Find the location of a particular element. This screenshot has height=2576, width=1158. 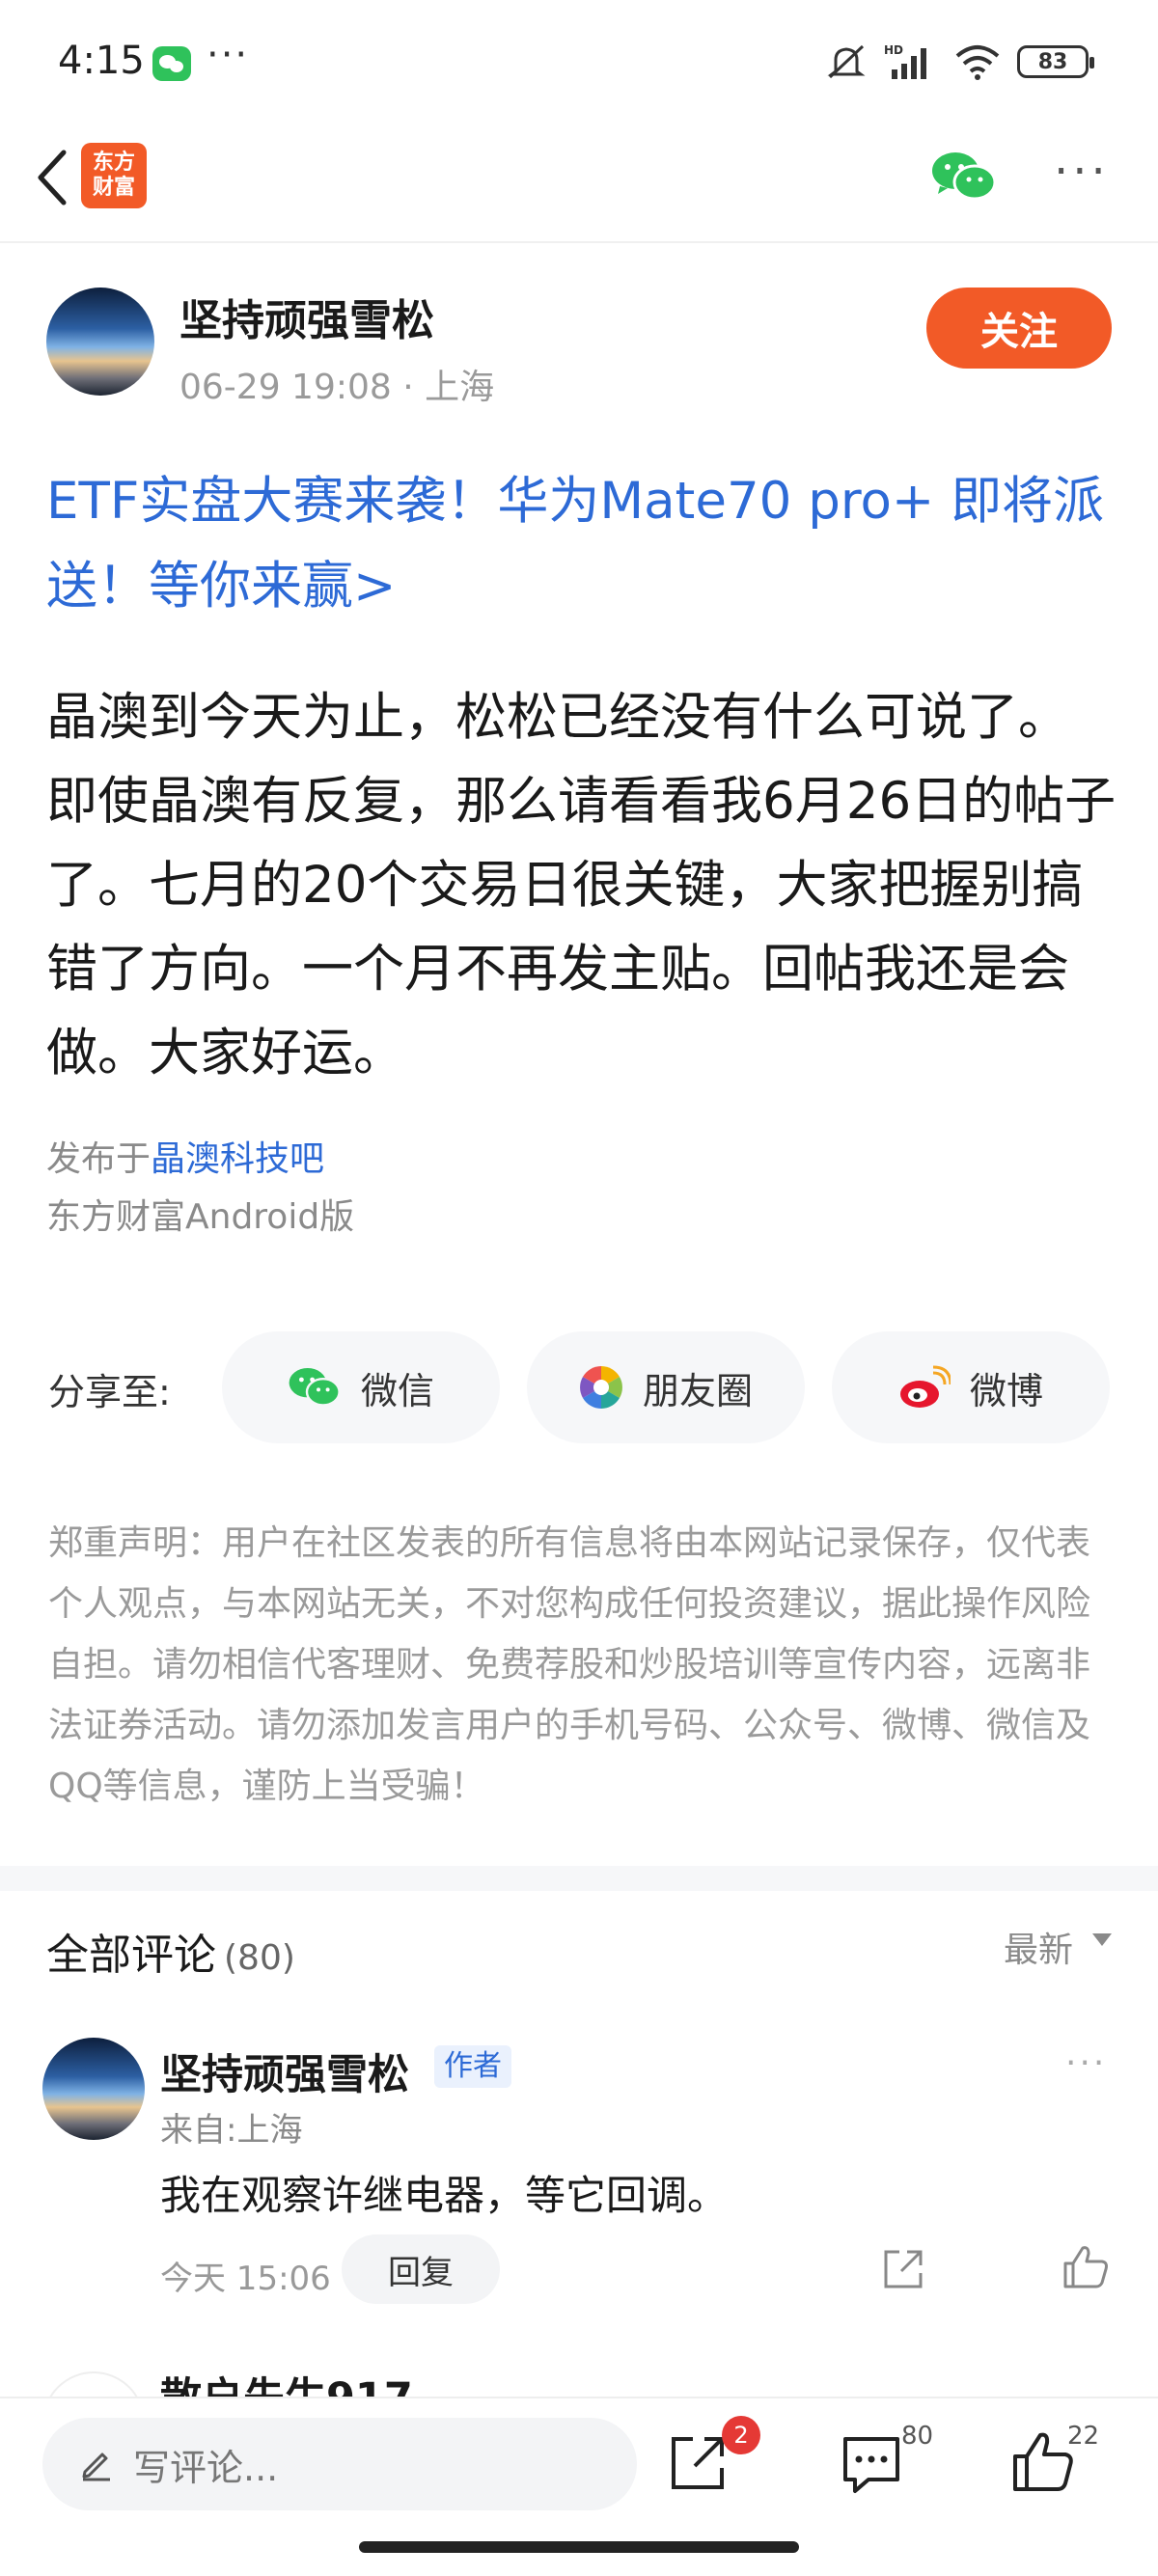

share-moments-button: 朋友圈 is located at coordinates (666, 1387).